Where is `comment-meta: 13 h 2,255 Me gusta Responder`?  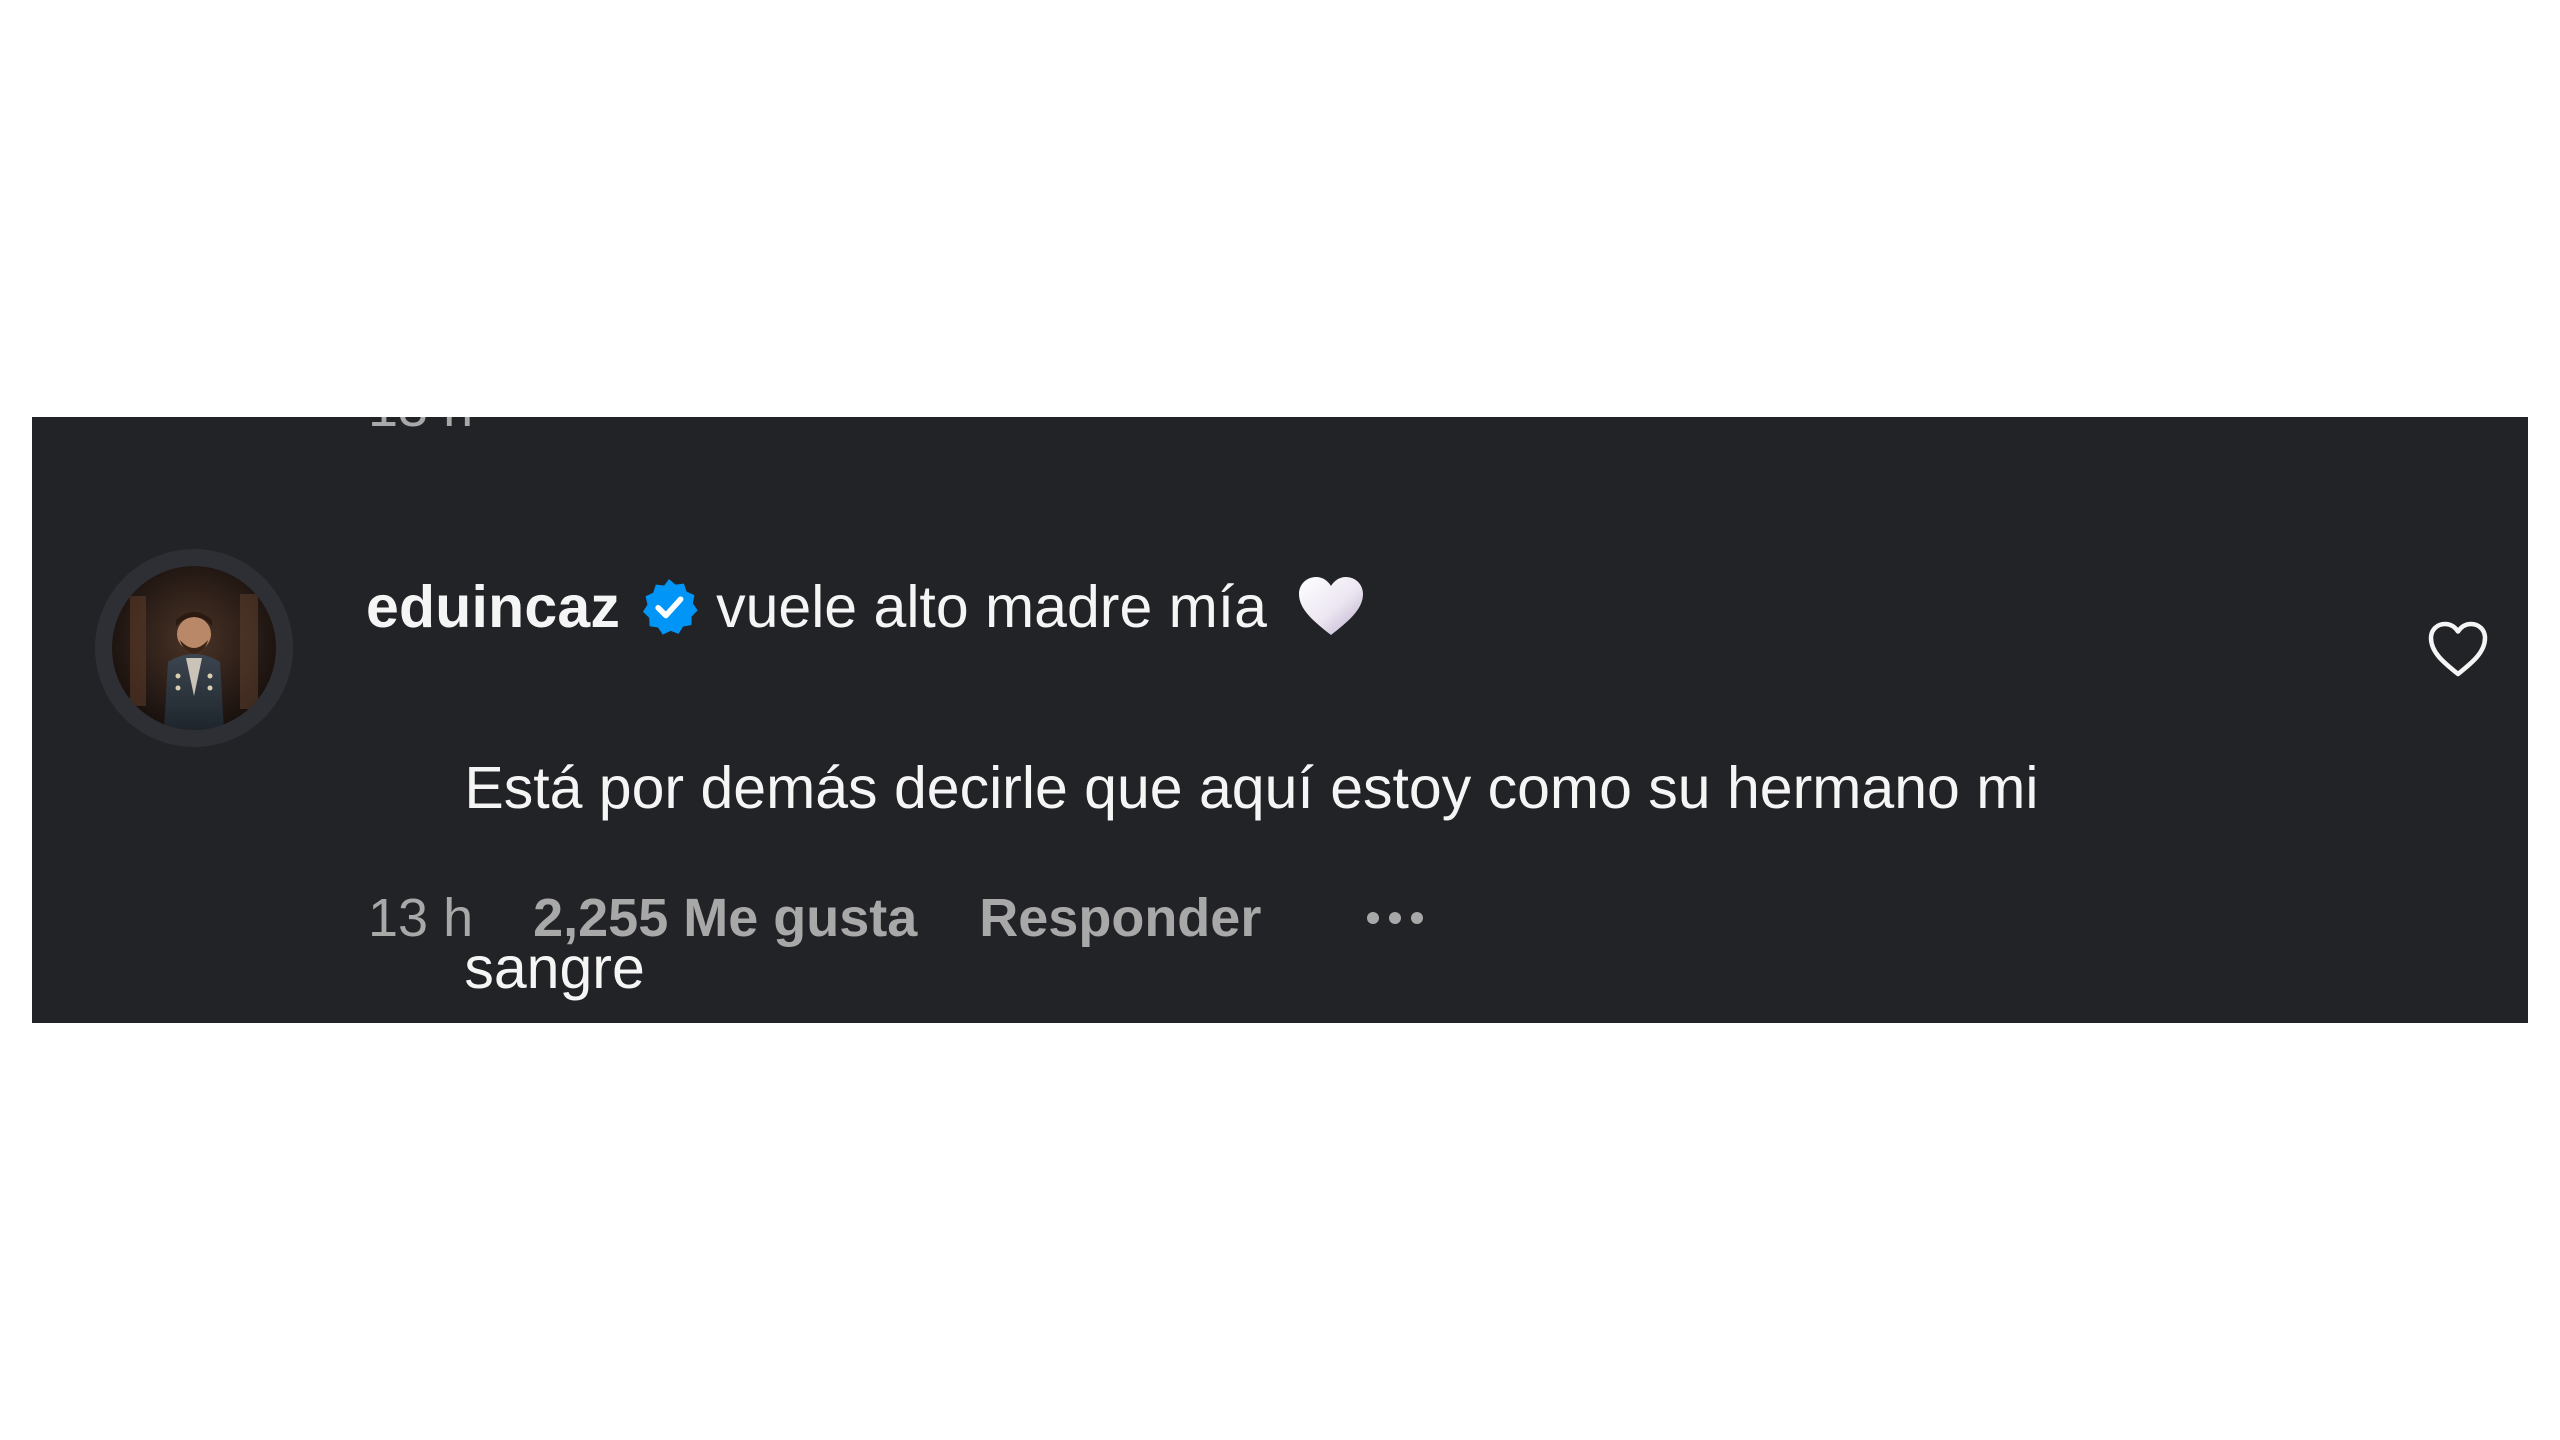
comment-meta: 13 h 2,255 Me gusta Responder is located at coordinates (896, 918).